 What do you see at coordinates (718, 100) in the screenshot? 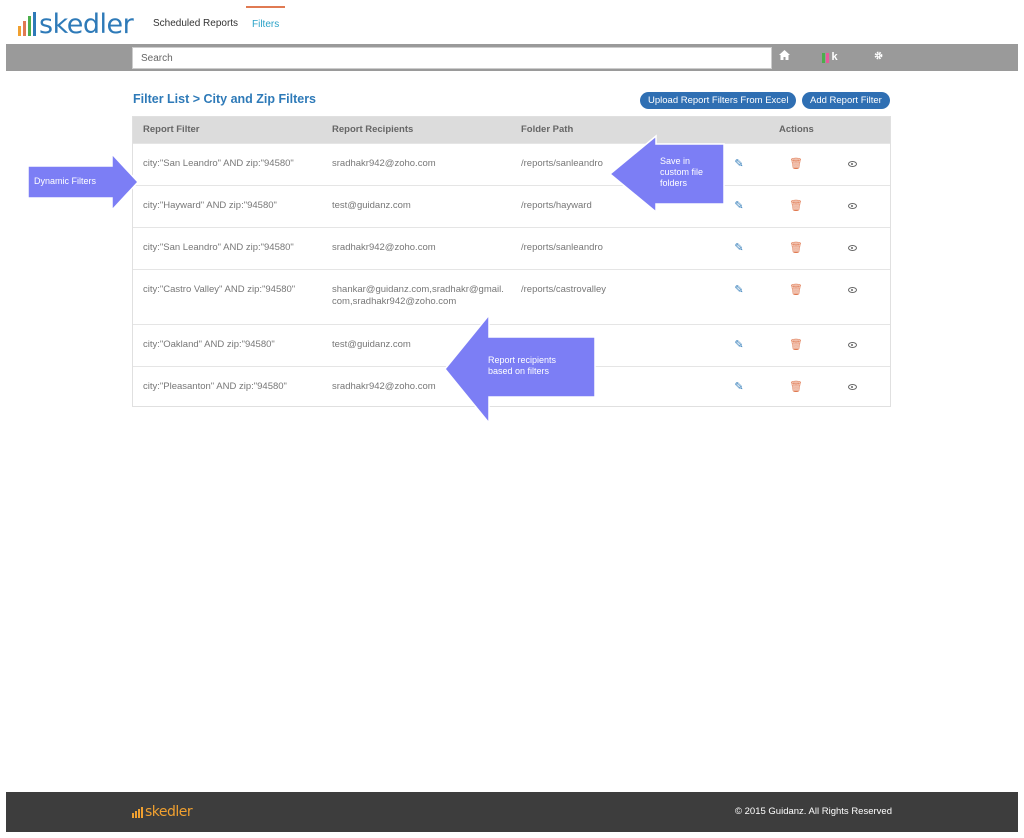
I see `upload-filters-button: Upload Report Filters From Excel` at bounding box center [718, 100].